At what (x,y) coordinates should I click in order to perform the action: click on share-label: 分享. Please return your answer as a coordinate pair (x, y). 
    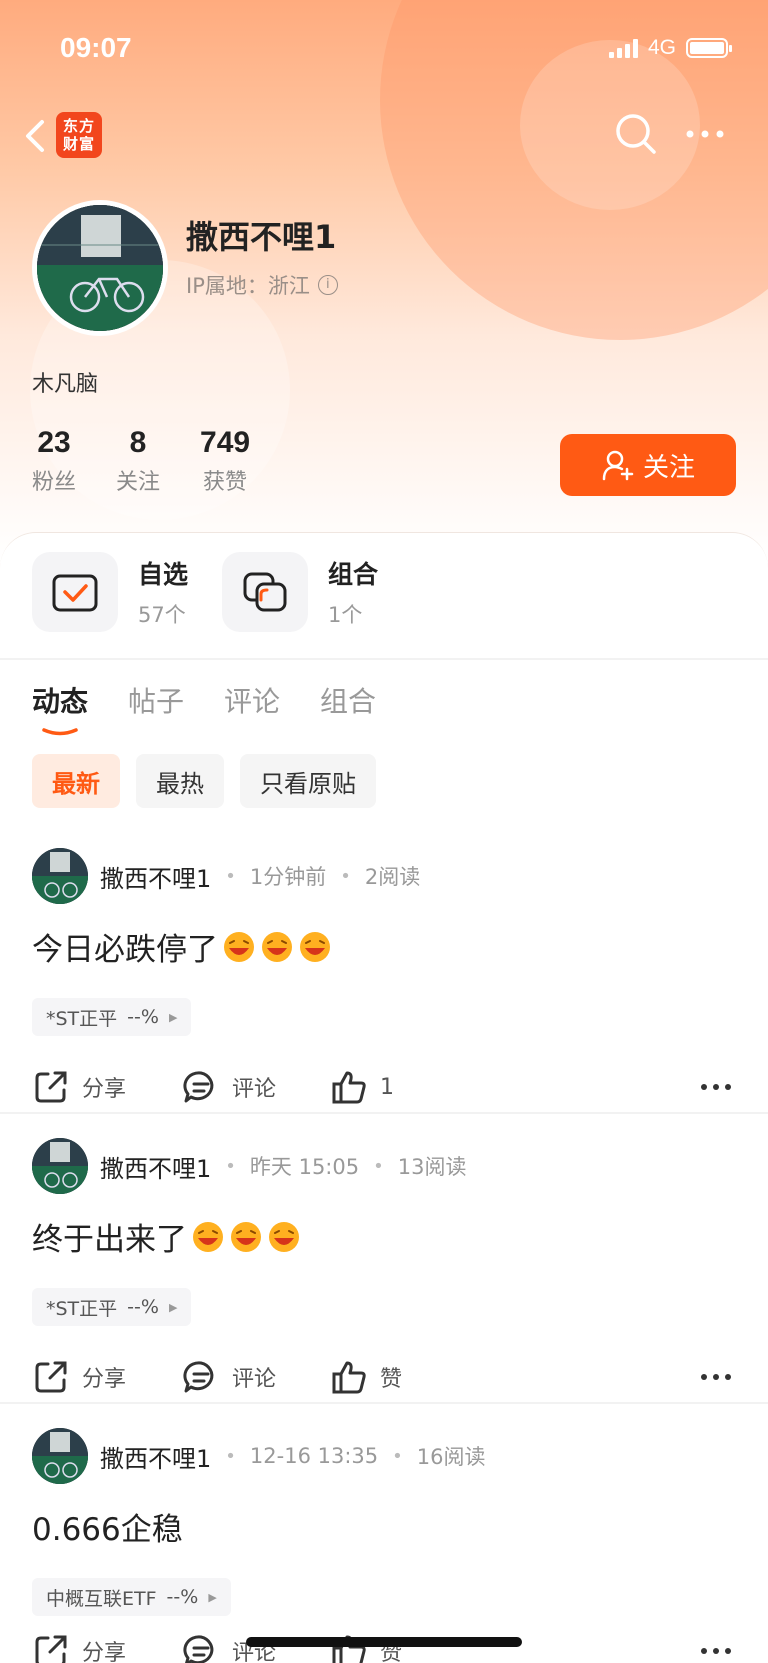
    Looking at the image, I should click on (104, 1379).